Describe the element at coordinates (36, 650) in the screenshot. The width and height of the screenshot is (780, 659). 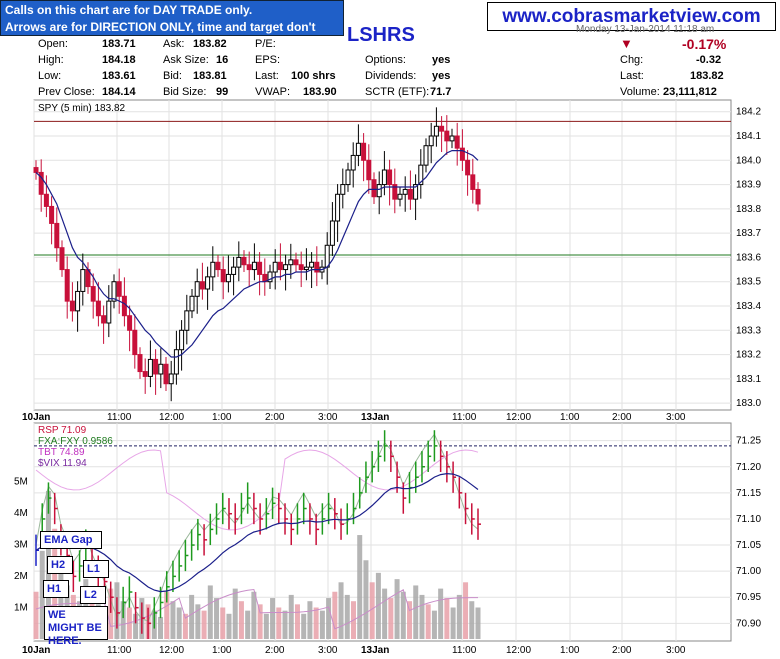
I see `time-tick-bot-0: 10Jan` at that location.